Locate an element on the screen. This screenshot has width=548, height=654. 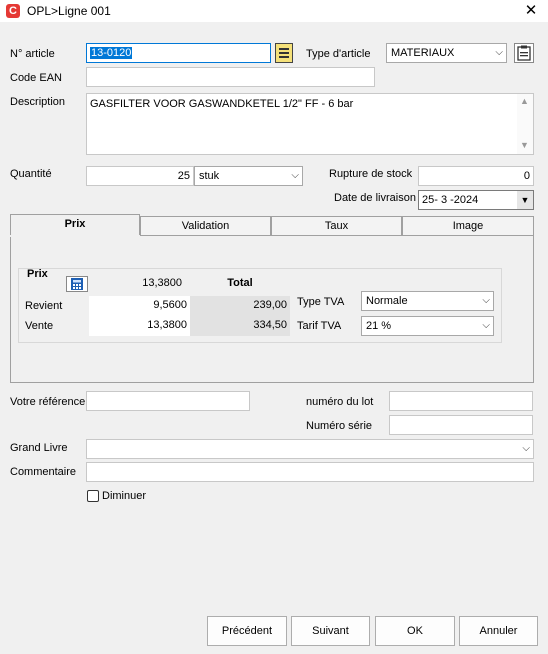
type-article-select: MATERIAUX ⌵ is located at coordinates (446, 53).